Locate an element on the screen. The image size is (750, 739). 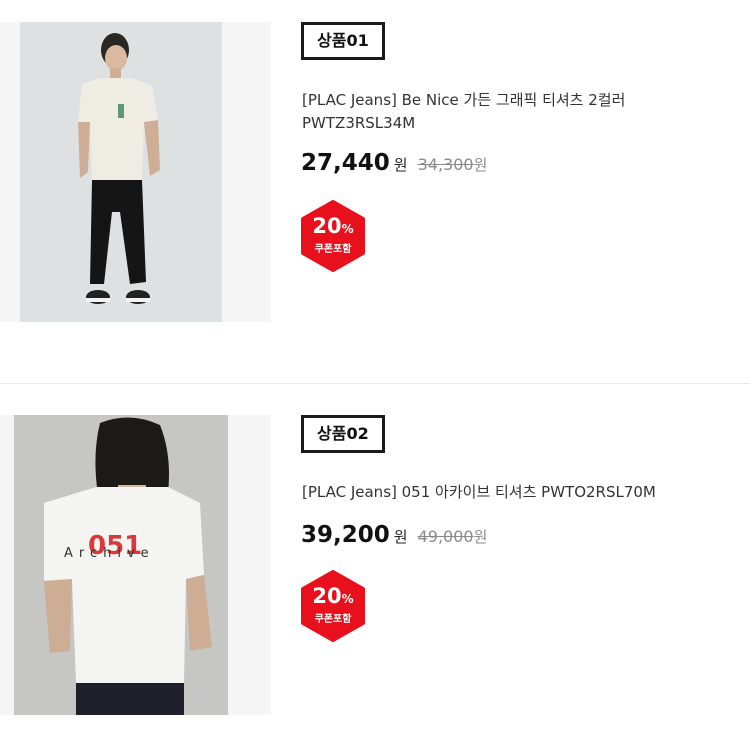
product-number-badge: 상품02 is located at coordinates (343, 434).